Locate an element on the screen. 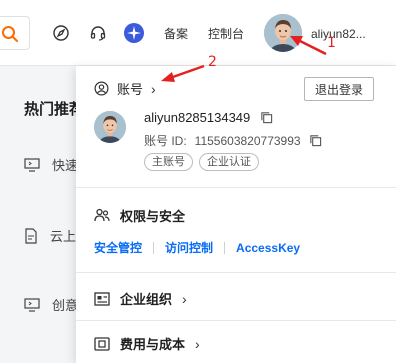 The width and height of the screenshot is (396, 363). side-item-quick: 快速 is located at coordinates (51, 164).